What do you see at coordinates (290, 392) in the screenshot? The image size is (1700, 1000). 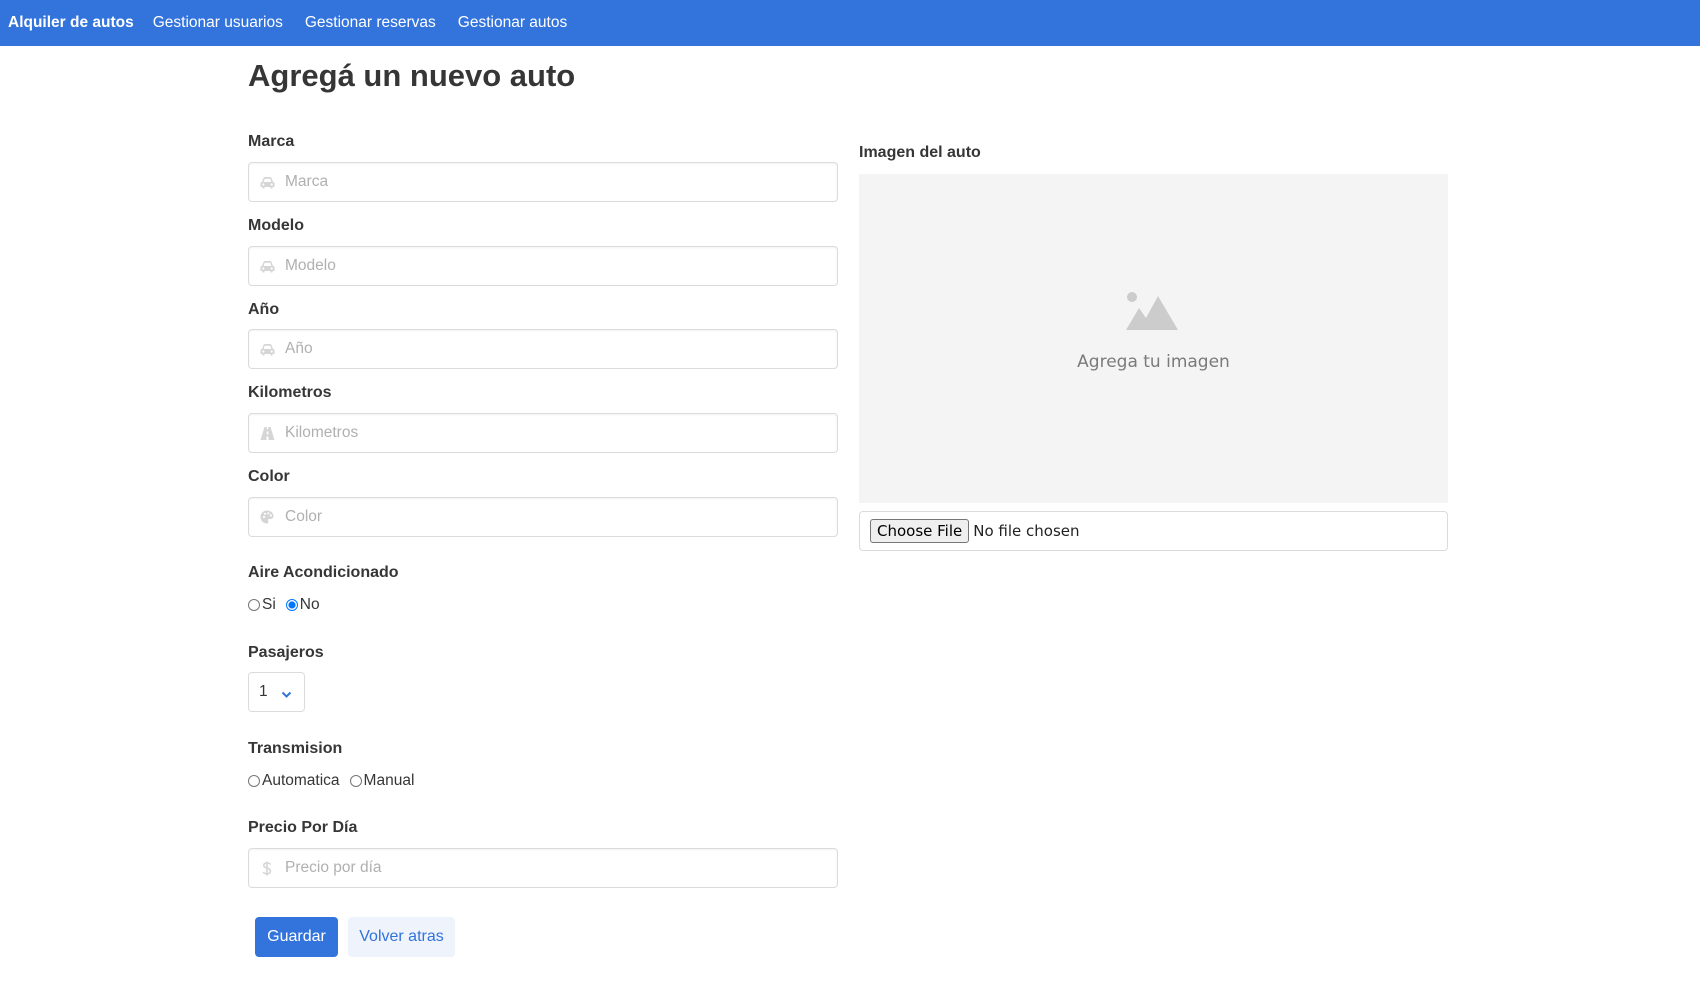 I see `kilometros-label: Kilometros` at bounding box center [290, 392].